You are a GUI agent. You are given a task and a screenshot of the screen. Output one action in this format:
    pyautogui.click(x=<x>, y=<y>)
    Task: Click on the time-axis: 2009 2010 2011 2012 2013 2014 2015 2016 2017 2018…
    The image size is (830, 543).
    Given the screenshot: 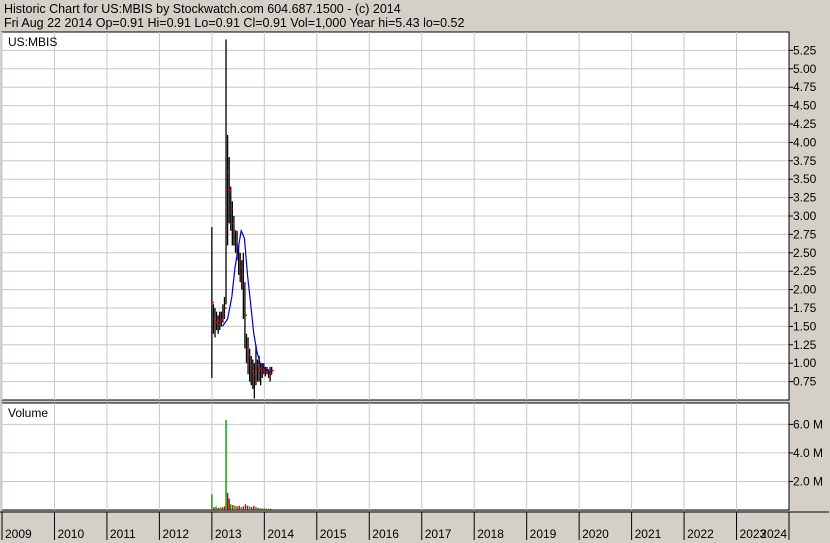 What is the action you would take?
    pyautogui.click(x=414, y=526)
    